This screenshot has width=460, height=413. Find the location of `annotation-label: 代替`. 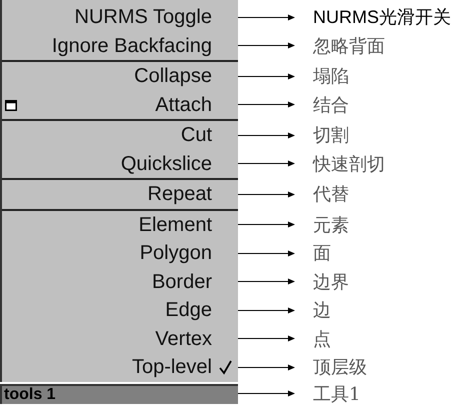

annotation-label: 代替 is located at coordinates (331, 194).